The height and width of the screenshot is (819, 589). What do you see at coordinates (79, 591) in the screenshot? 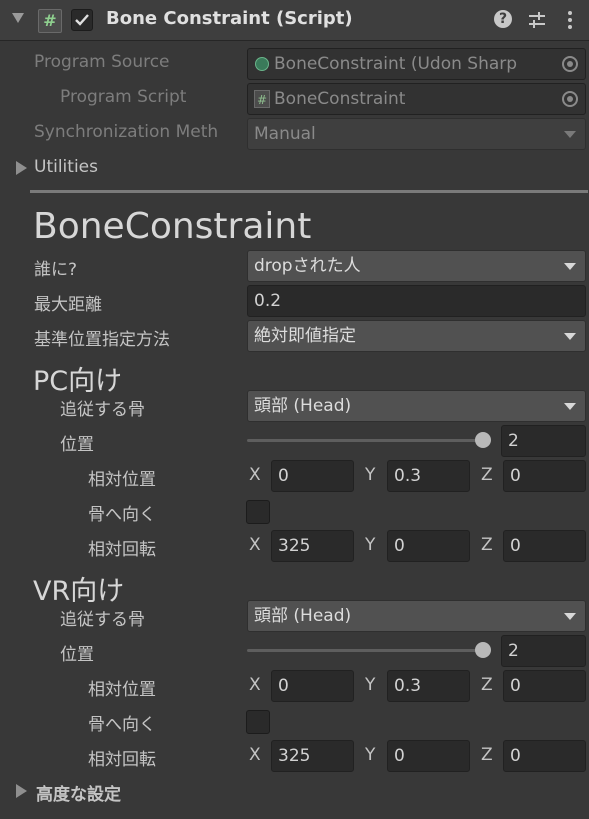
I see `vr-heading: VR向け` at bounding box center [79, 591].